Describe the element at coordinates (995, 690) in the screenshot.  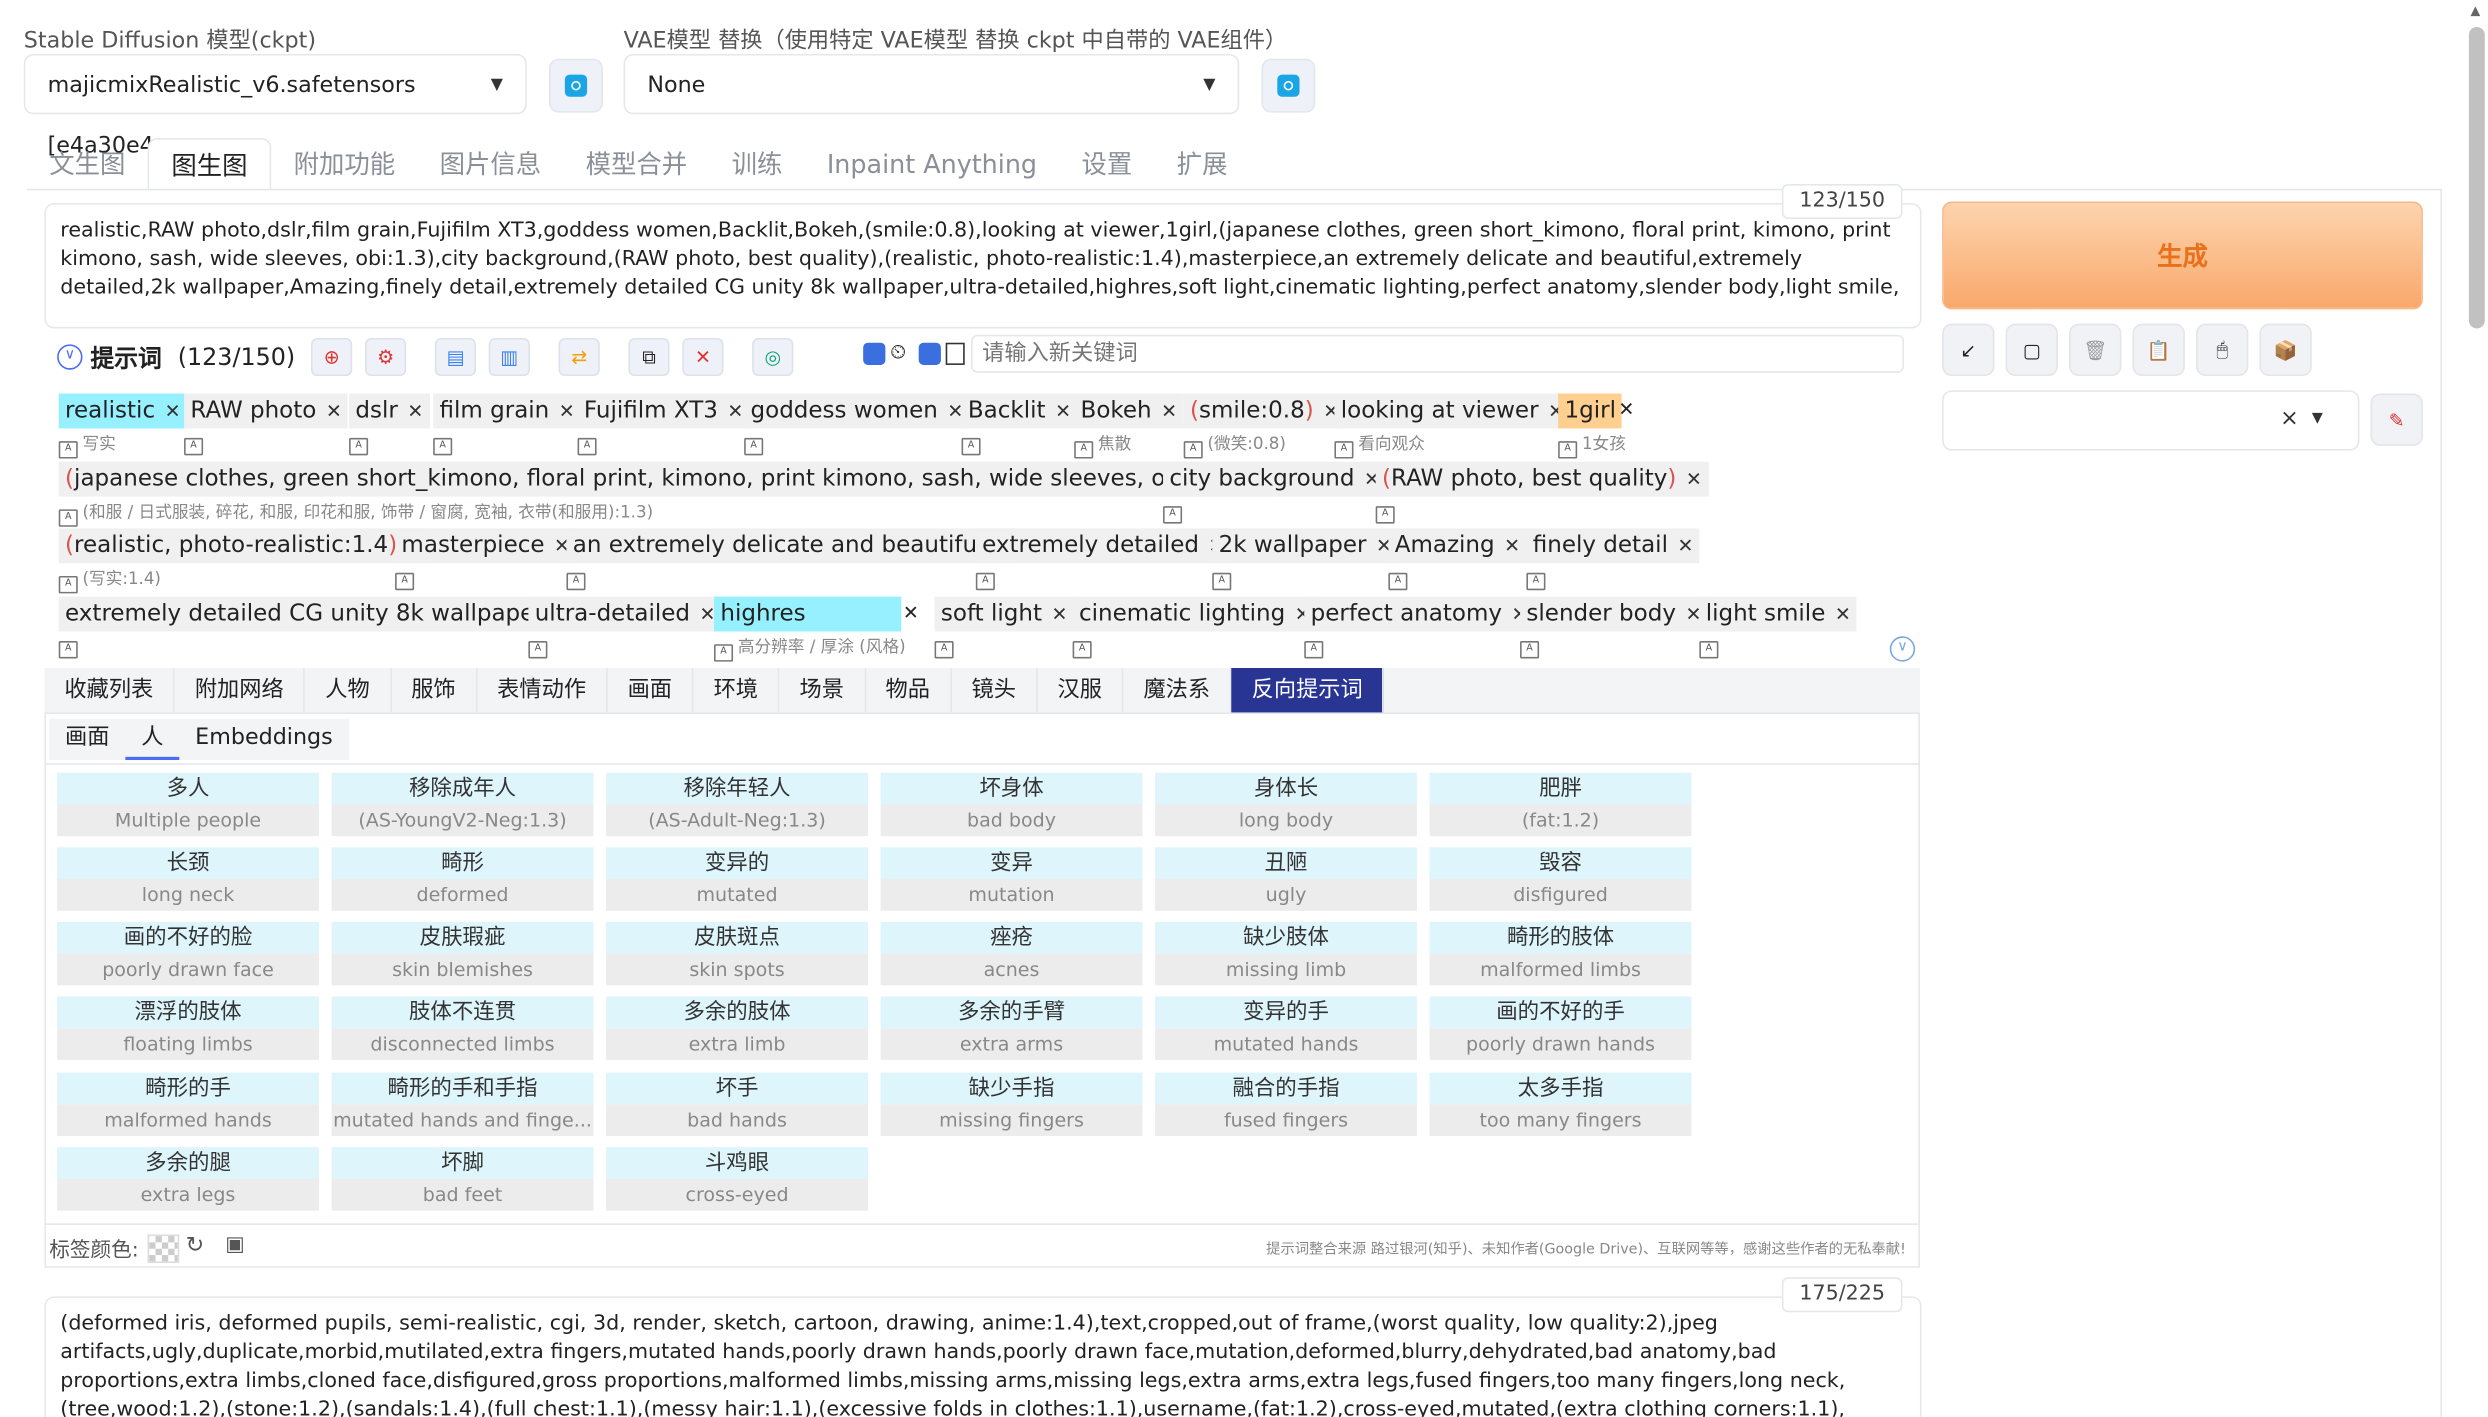
I see `cat-camera: 镜头` at that location.